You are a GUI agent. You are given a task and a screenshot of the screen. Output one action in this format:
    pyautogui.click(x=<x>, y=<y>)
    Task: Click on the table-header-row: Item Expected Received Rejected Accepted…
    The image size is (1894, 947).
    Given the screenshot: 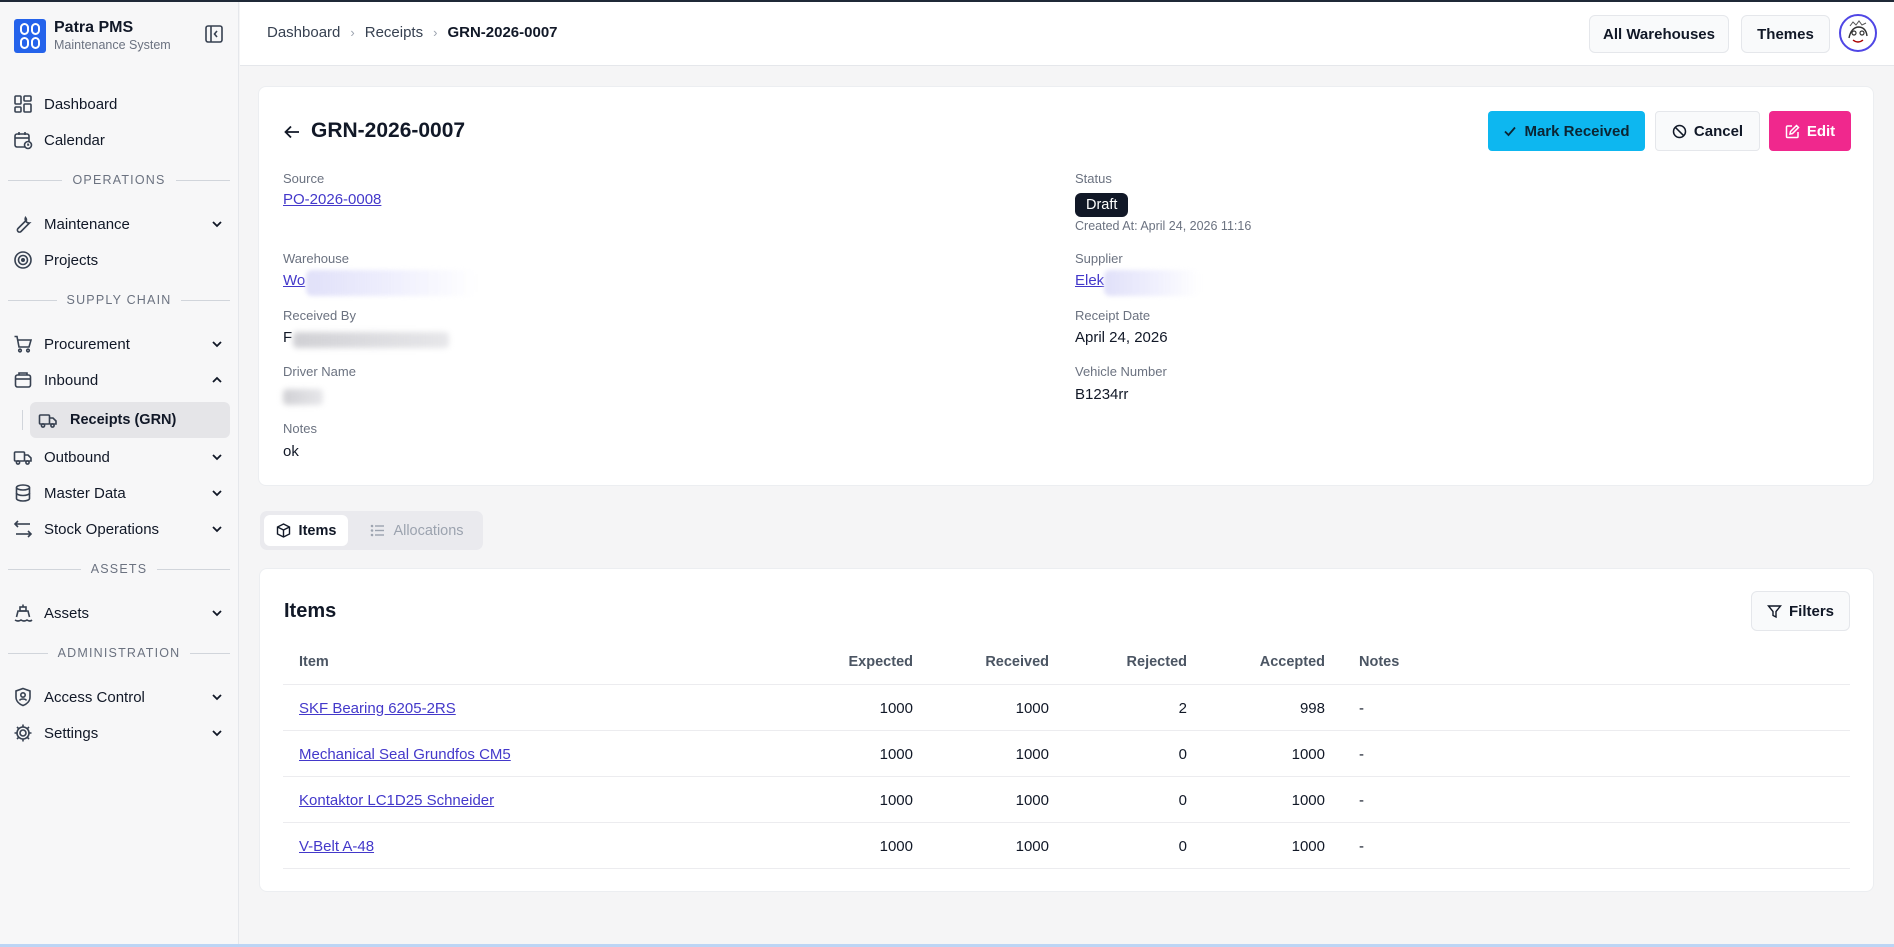 What is the action you would take?
    pyautogui.click(x=1066, y=662)
    